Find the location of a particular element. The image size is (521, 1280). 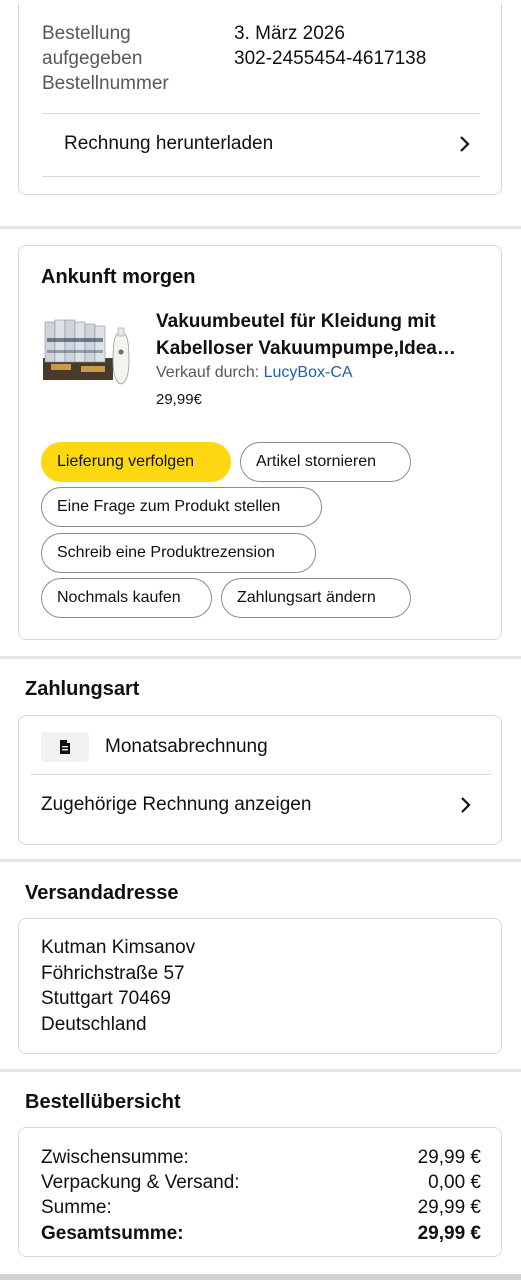

cancel-item-button: Artikel stornieren is located at coordinates (325, 462).